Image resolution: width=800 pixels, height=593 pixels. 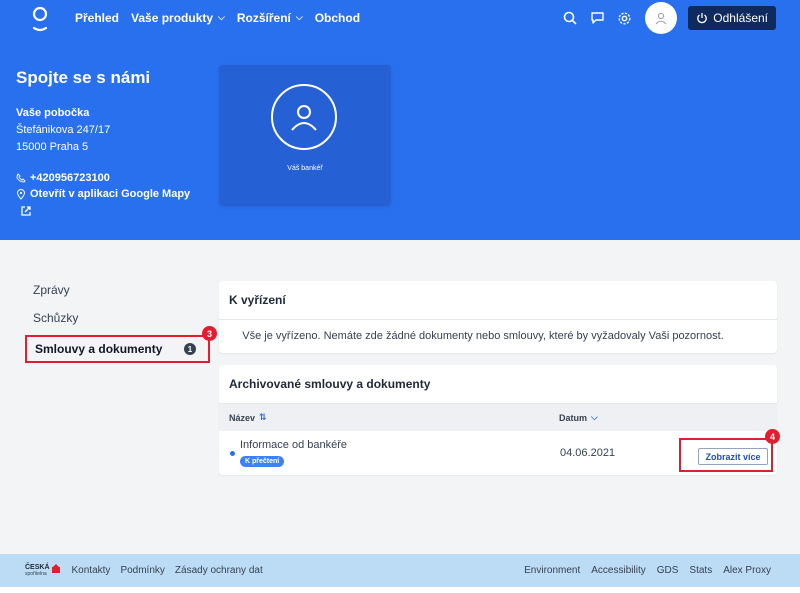 I want to click on sort-icon: ⇅, so click(x=263, y=417).